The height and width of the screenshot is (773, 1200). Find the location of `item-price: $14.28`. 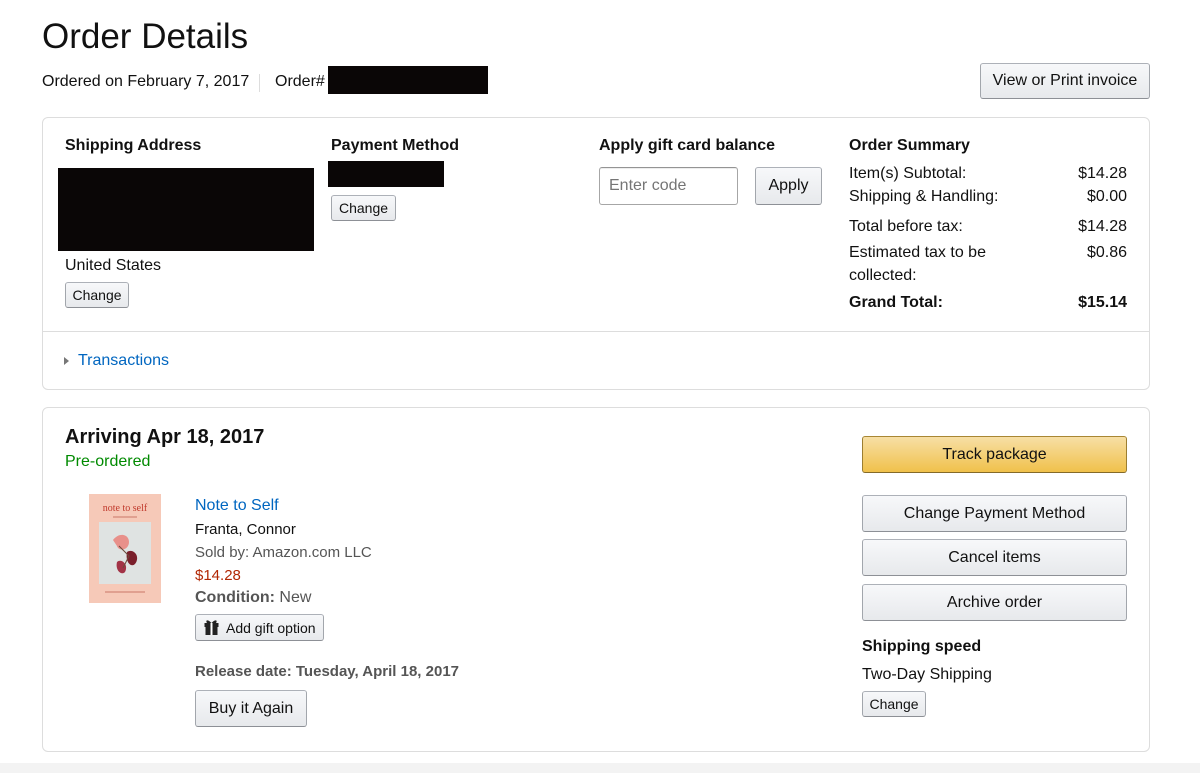

item-price: $14.28 is located at coordinates (218, 575).